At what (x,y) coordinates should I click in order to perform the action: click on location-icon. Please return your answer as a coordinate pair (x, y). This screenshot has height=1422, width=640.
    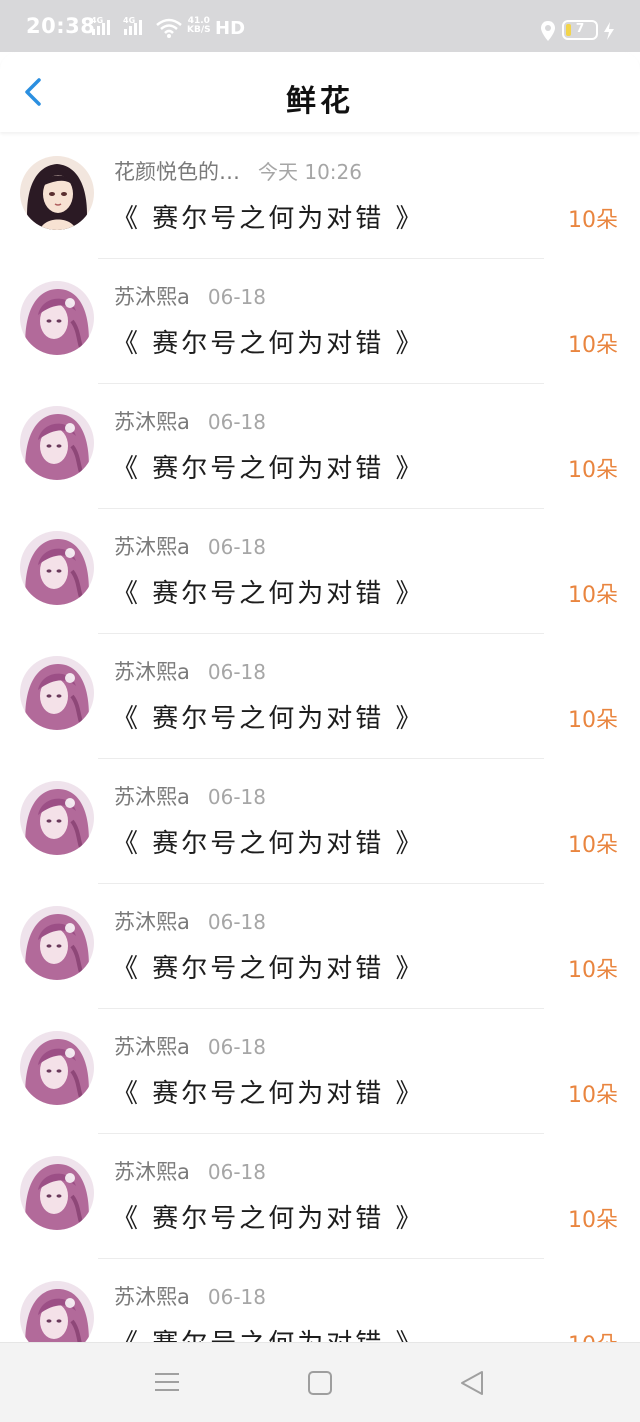
    Looking at the image, I should click on (548, 31).